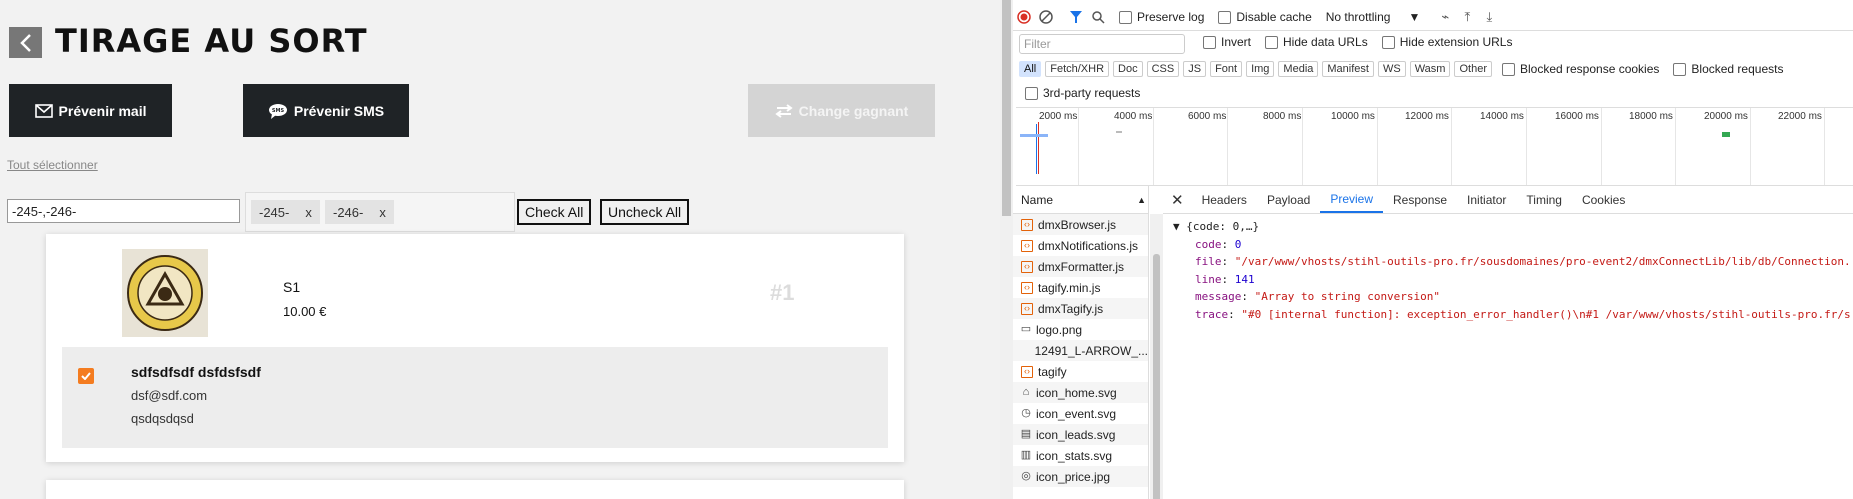 This screenshot has width=1853, height=499. What do you see at coordinates (1603, 199) in the screenshot?
I see `tab-cookies: Cookies` at bounding box center [1603, 199].